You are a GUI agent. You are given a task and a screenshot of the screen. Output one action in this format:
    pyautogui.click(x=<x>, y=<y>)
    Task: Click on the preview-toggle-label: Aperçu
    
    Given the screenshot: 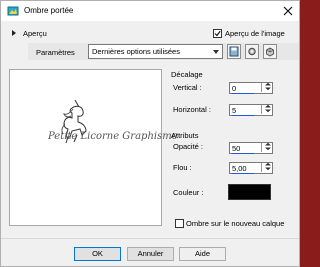 What is the action you would take?
    pyautogui.click(x=35, y=33)
    